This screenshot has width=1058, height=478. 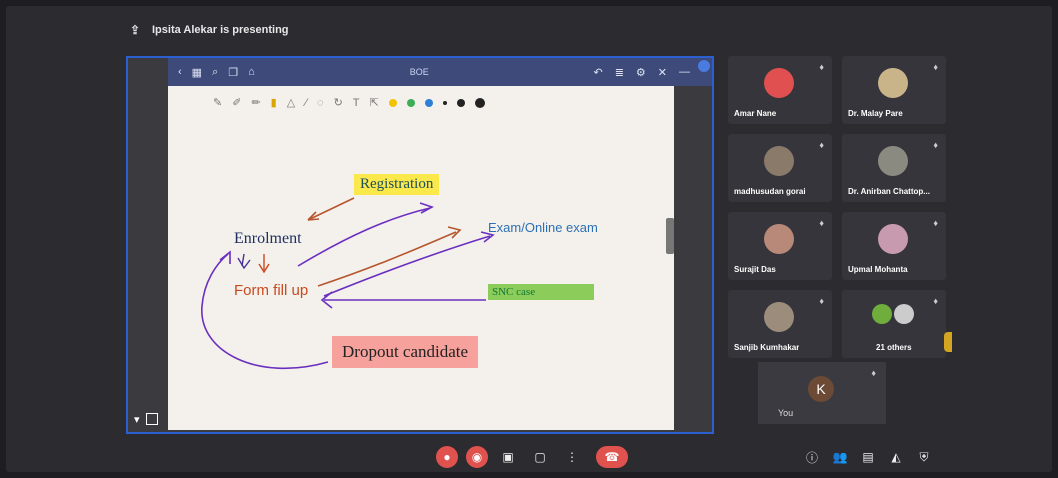 I want to click on present-icon: ⇪, so click(x=135, y=30).